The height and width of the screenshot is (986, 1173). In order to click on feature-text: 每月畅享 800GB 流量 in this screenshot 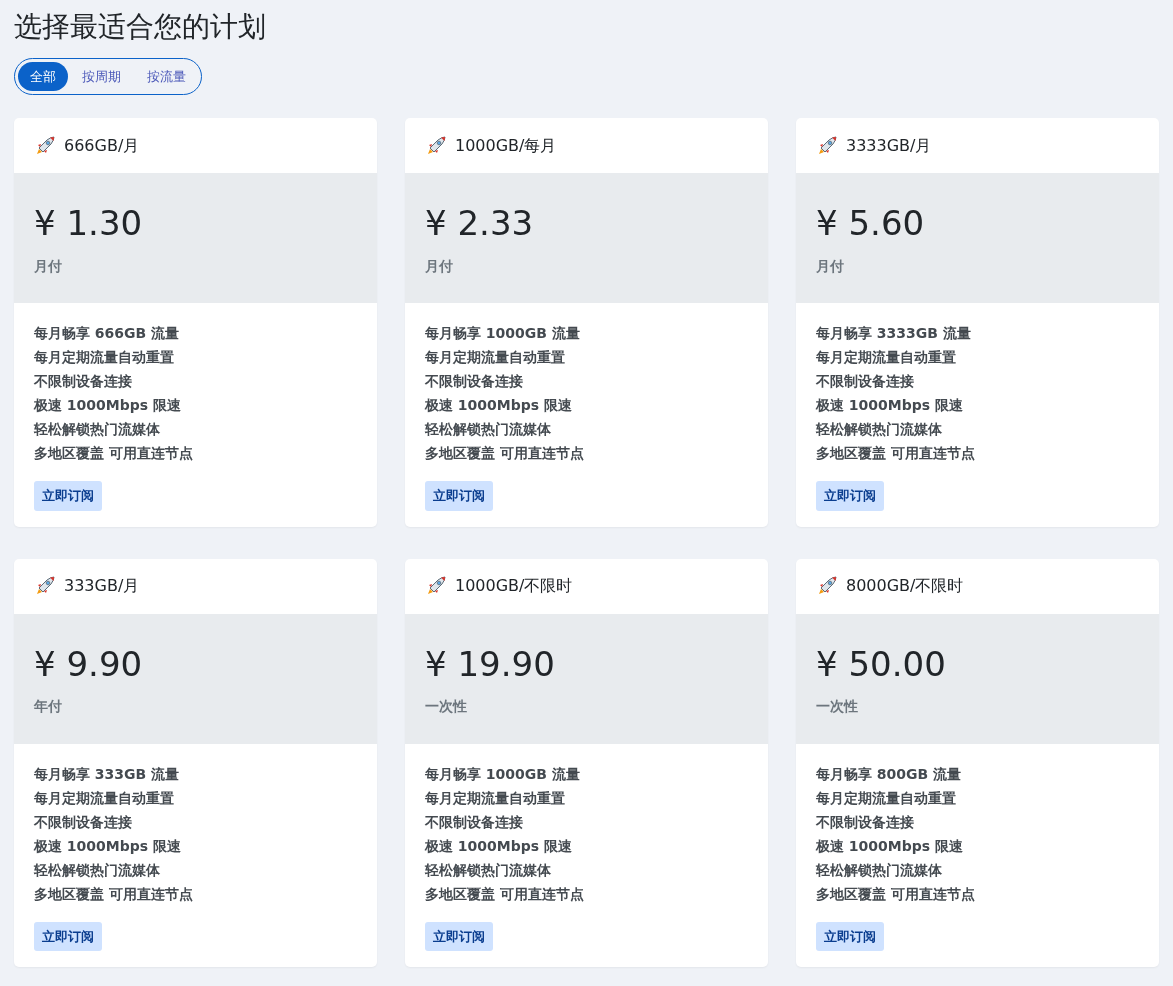, I will do `click(889, 774)`.